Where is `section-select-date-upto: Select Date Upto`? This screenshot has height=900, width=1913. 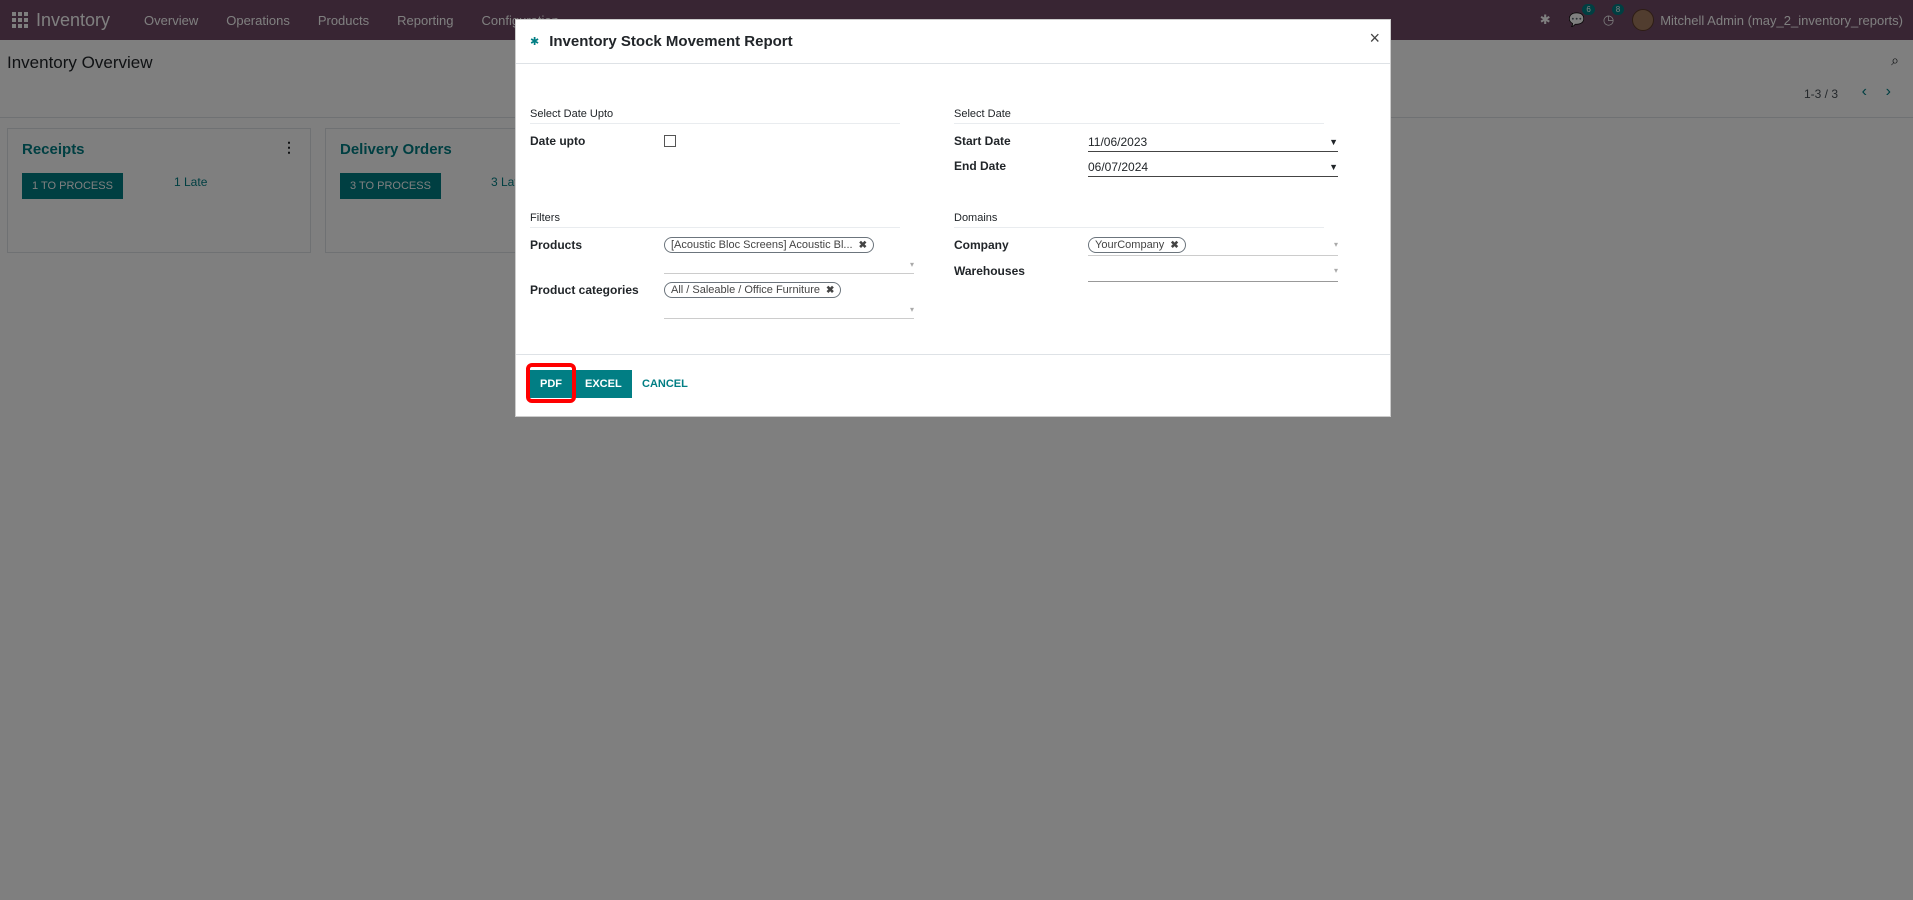
section-select-date-upto: Select Date Upto is located at coordinates (715, 116).